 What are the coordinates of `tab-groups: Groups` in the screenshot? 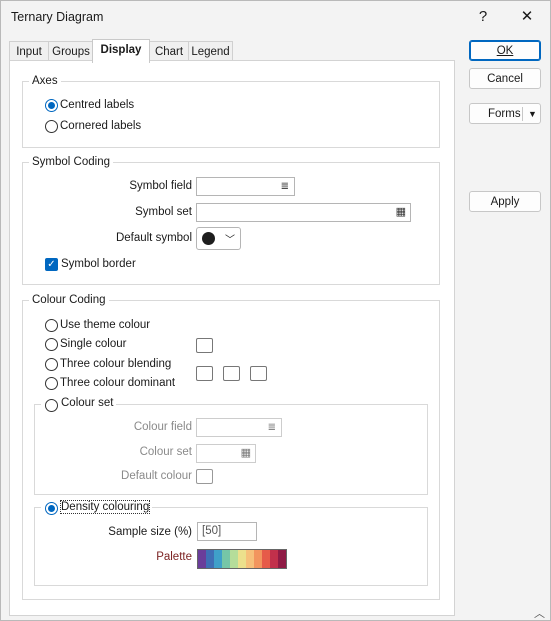 It's located at (71, 51).